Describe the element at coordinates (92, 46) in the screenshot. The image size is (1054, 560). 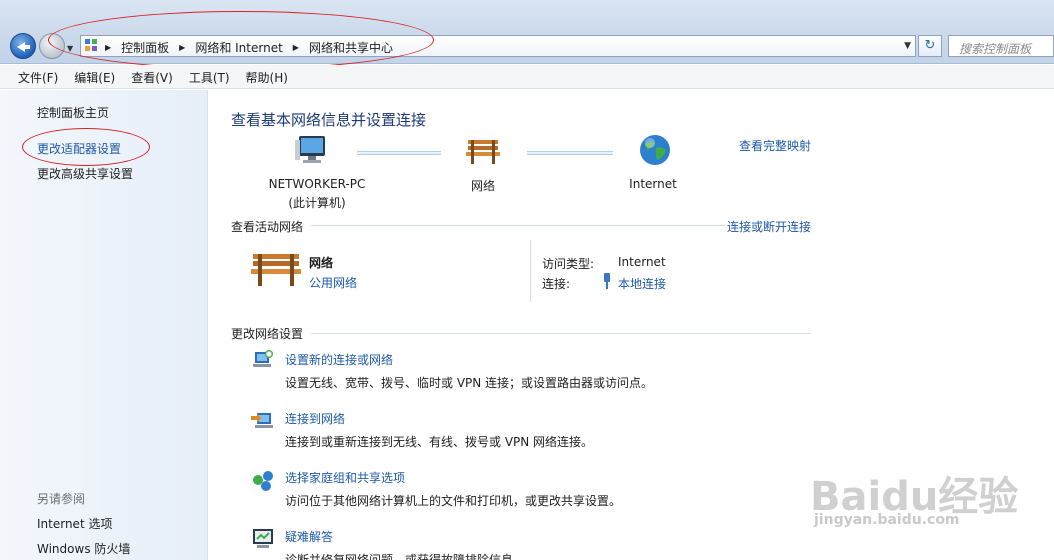
I see `control-panel-icon` at that location.